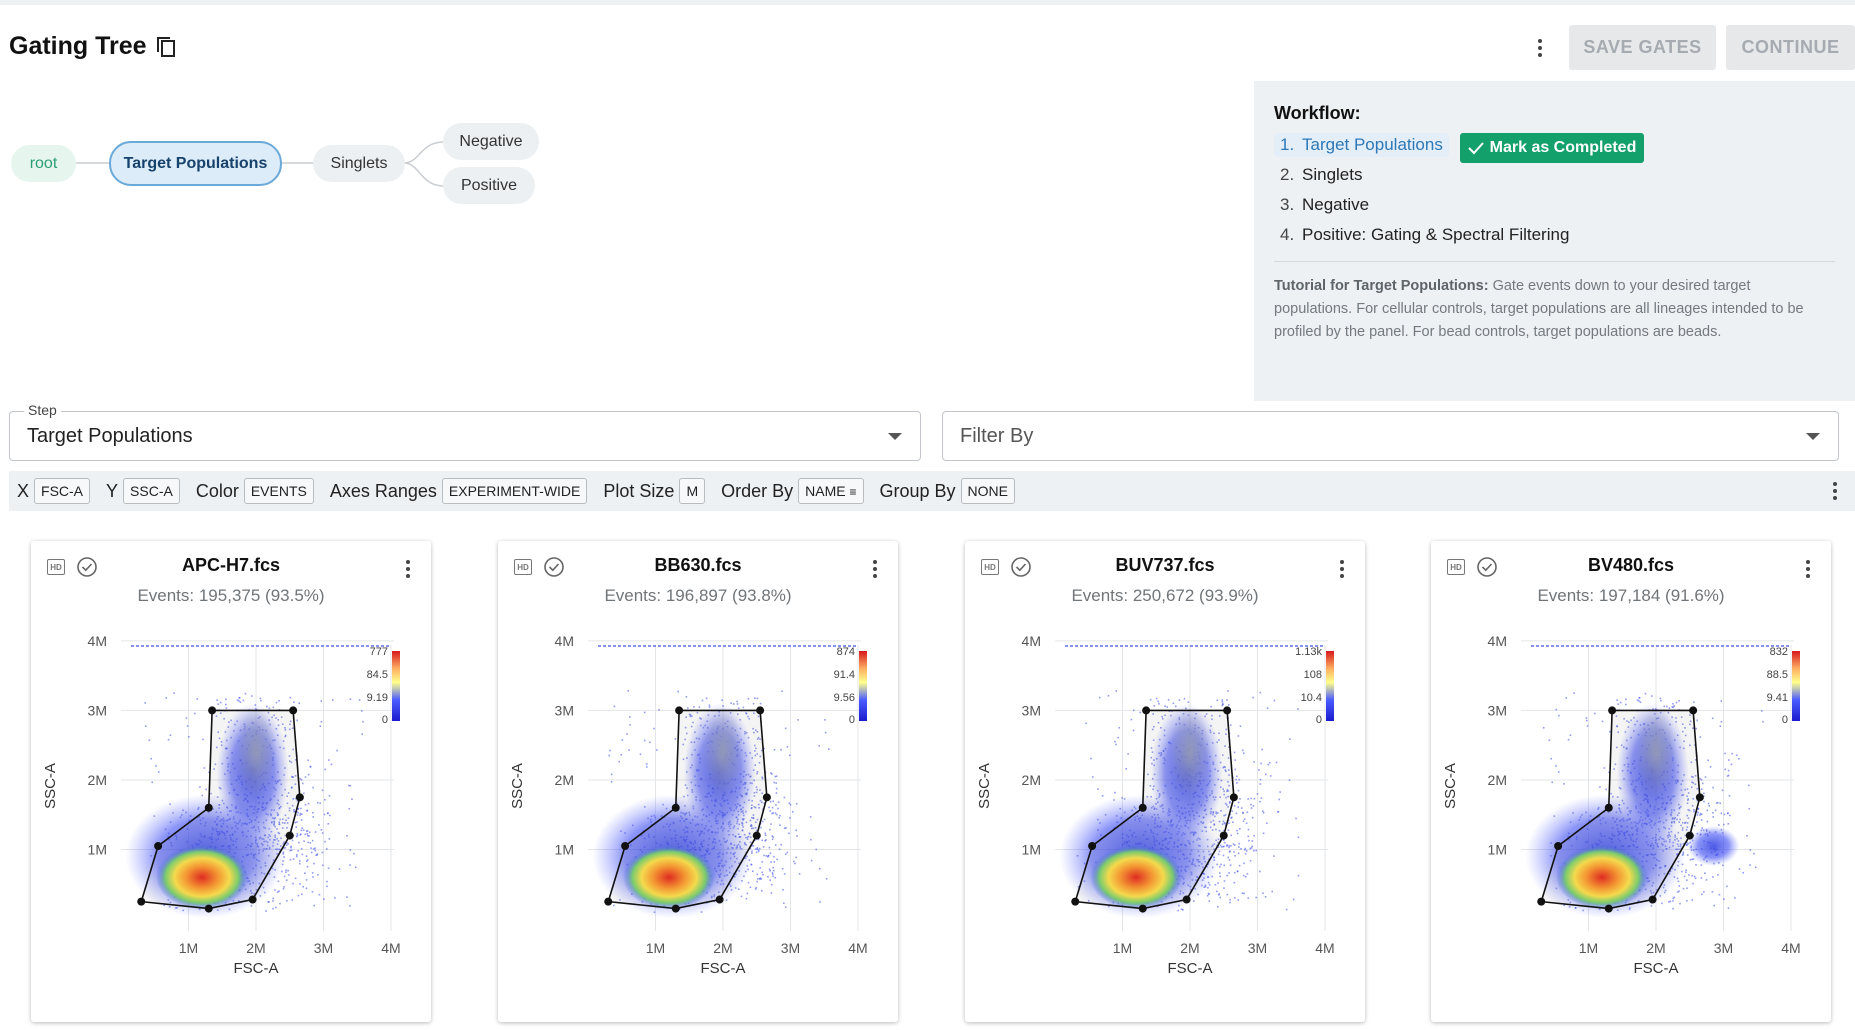 The height and width of the screenshot is (1030, 1855). What do you see at coordinates (1631, 823) in the screenshot?
I see `scatter-plot: 1M 2M 3M 4M 4M 3M 2M 1M FSC-A SSC-A 832 88.5 9.41 0` at bounding box center [1631, 823].